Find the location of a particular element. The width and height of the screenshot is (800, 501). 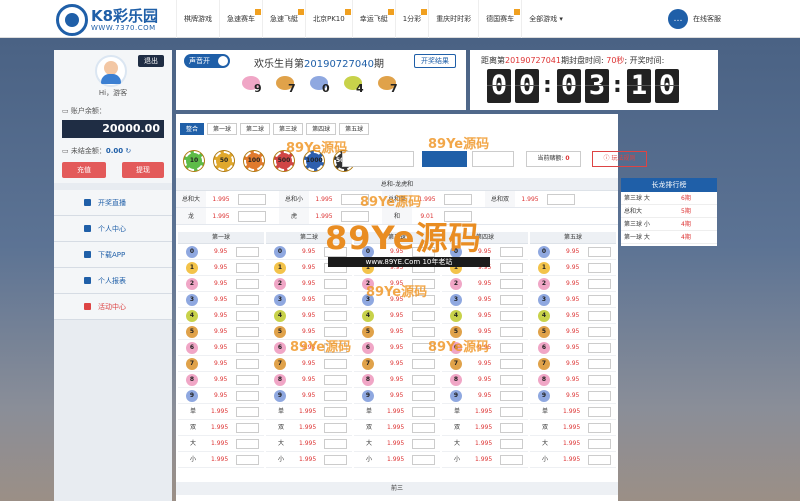

chip-1000: 1000 is located at coordinates (314, 161).